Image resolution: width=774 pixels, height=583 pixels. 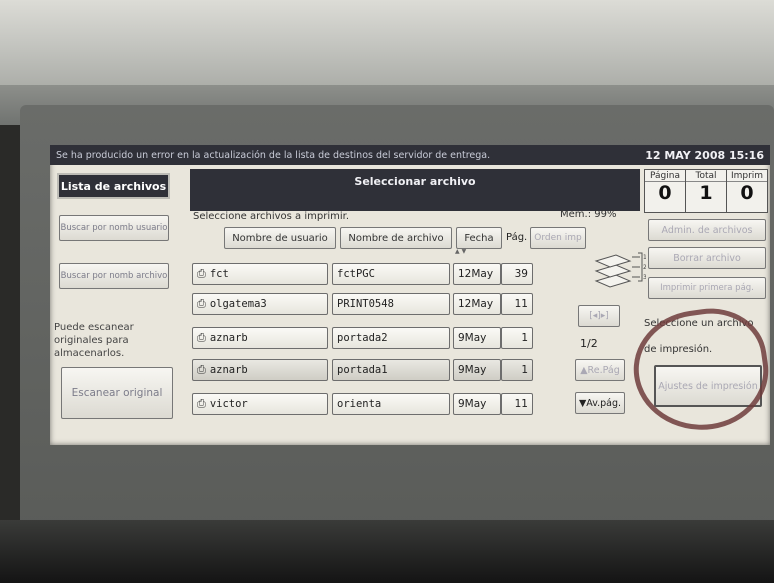 I want to click on counter-total: Total 1, so click(x=706, y=191).